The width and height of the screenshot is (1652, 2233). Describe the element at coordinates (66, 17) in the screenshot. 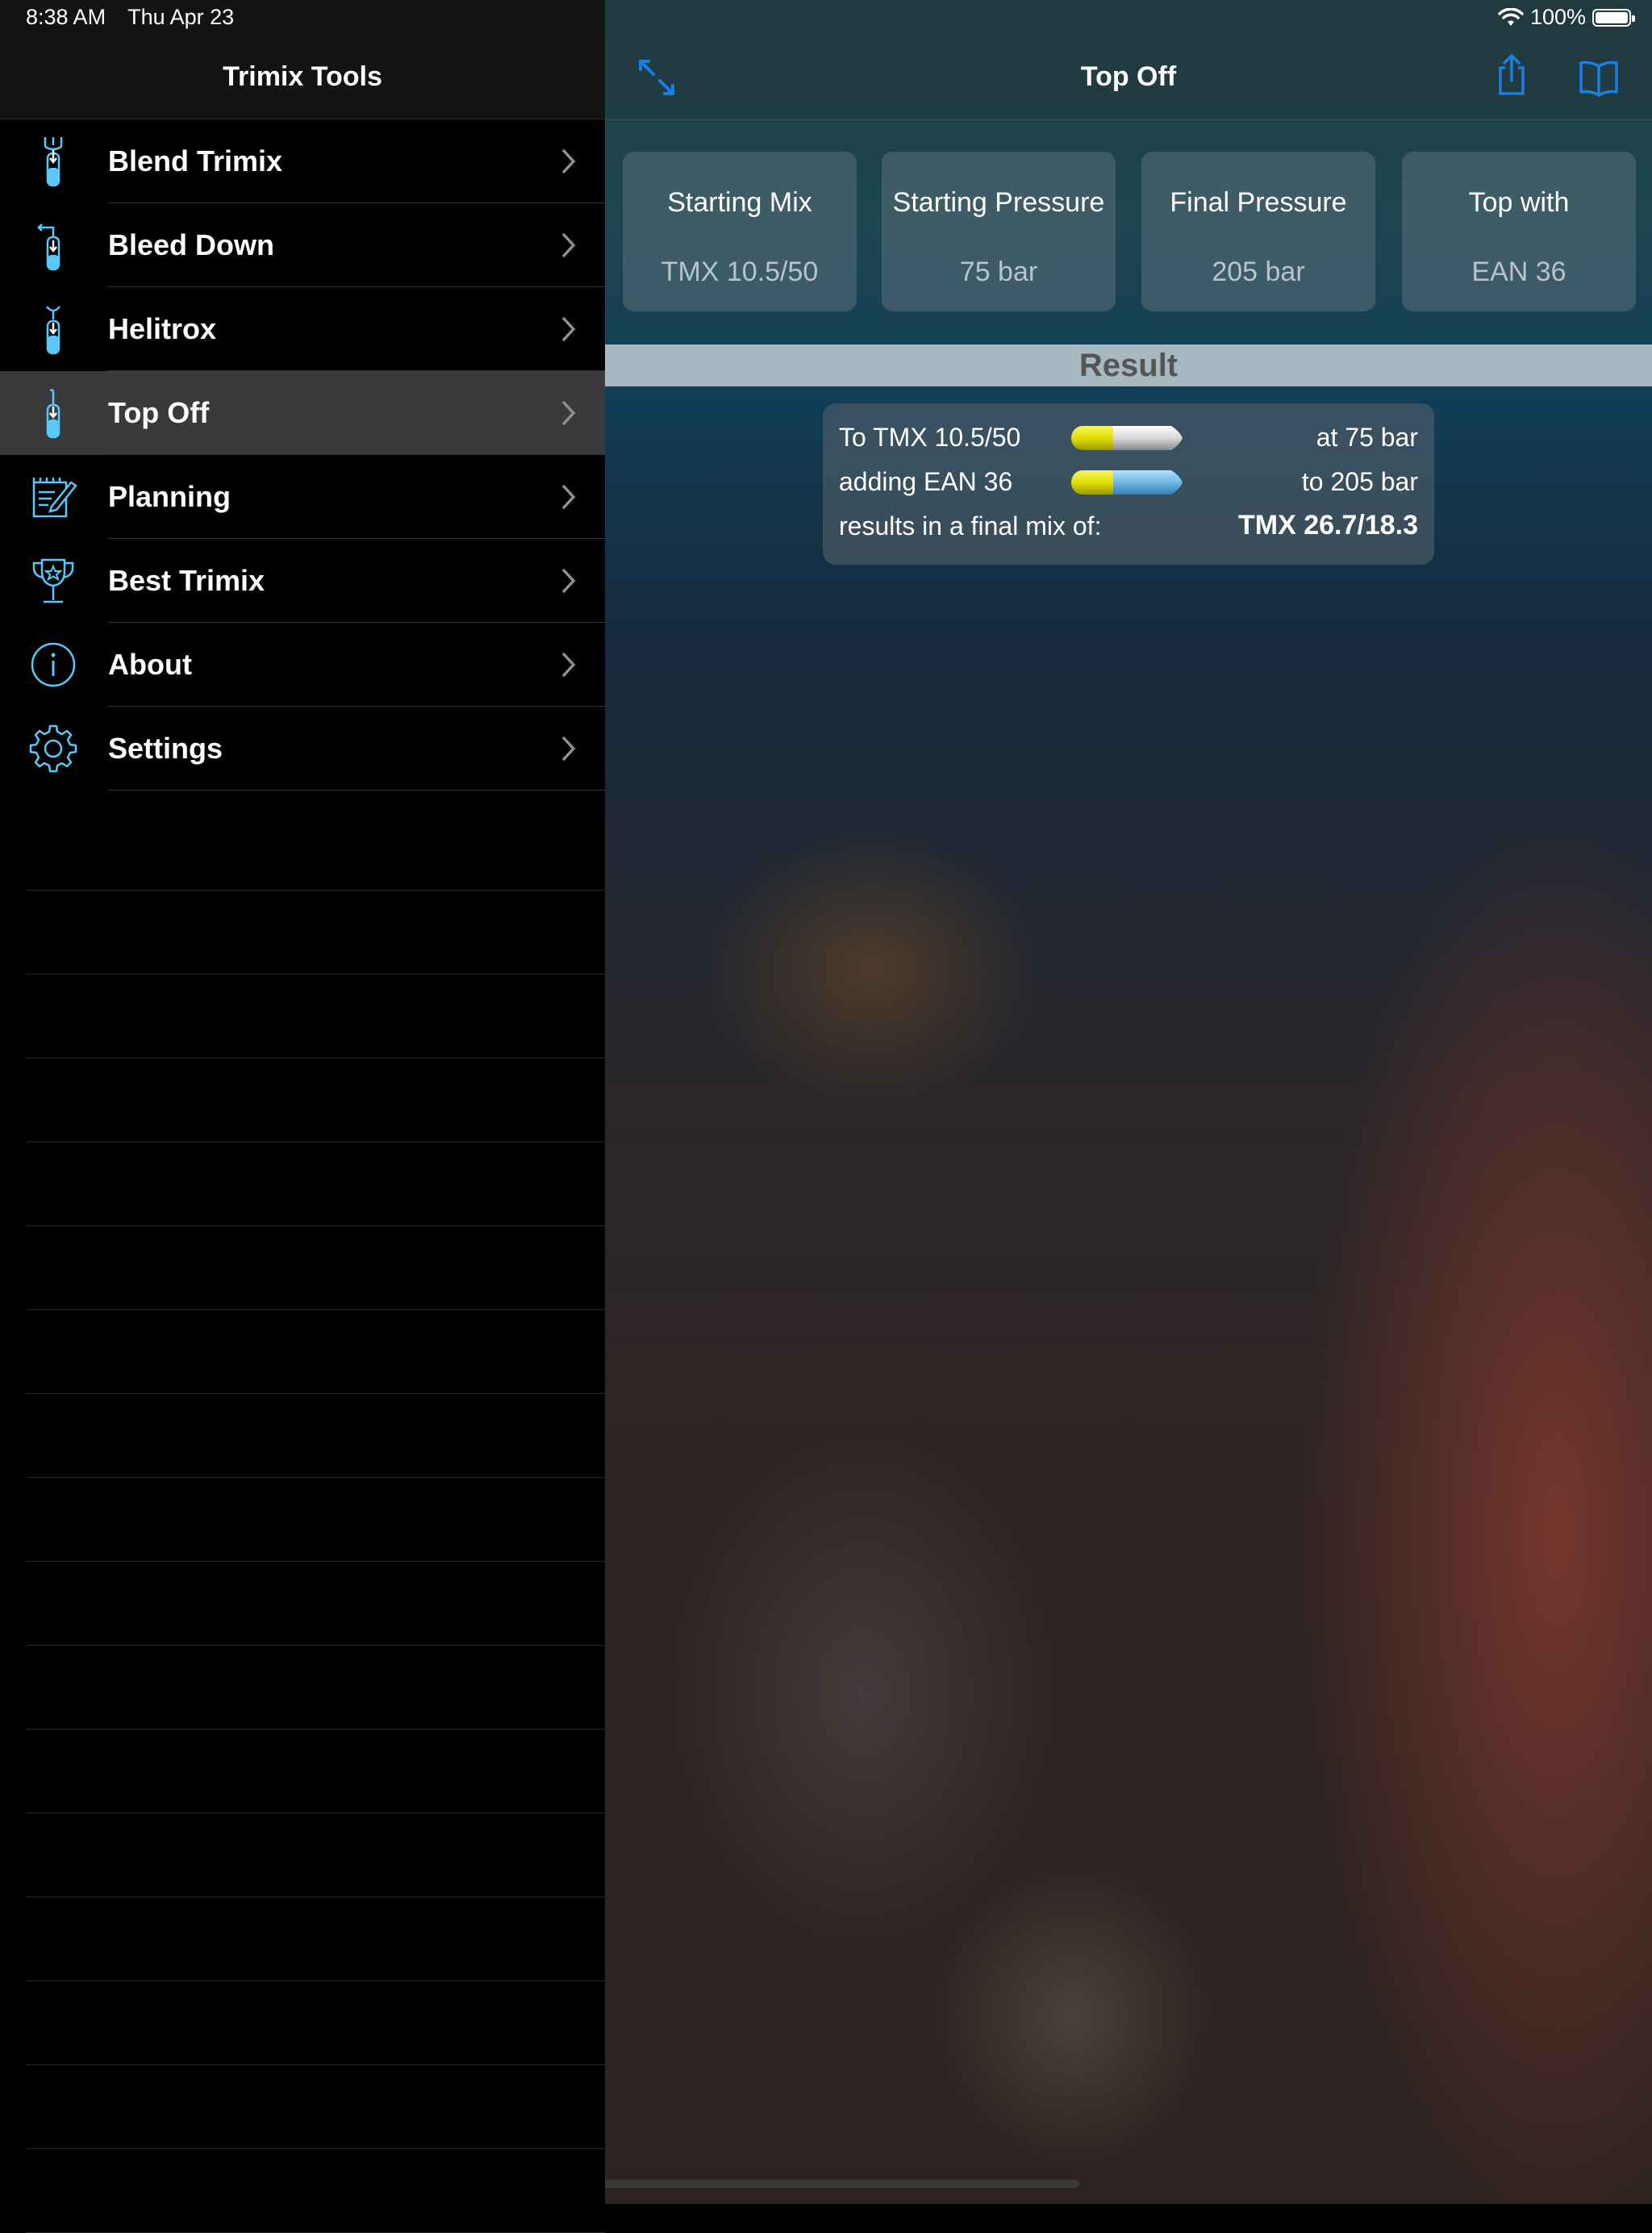

I see `status-time: 8:38 AM` at that location.